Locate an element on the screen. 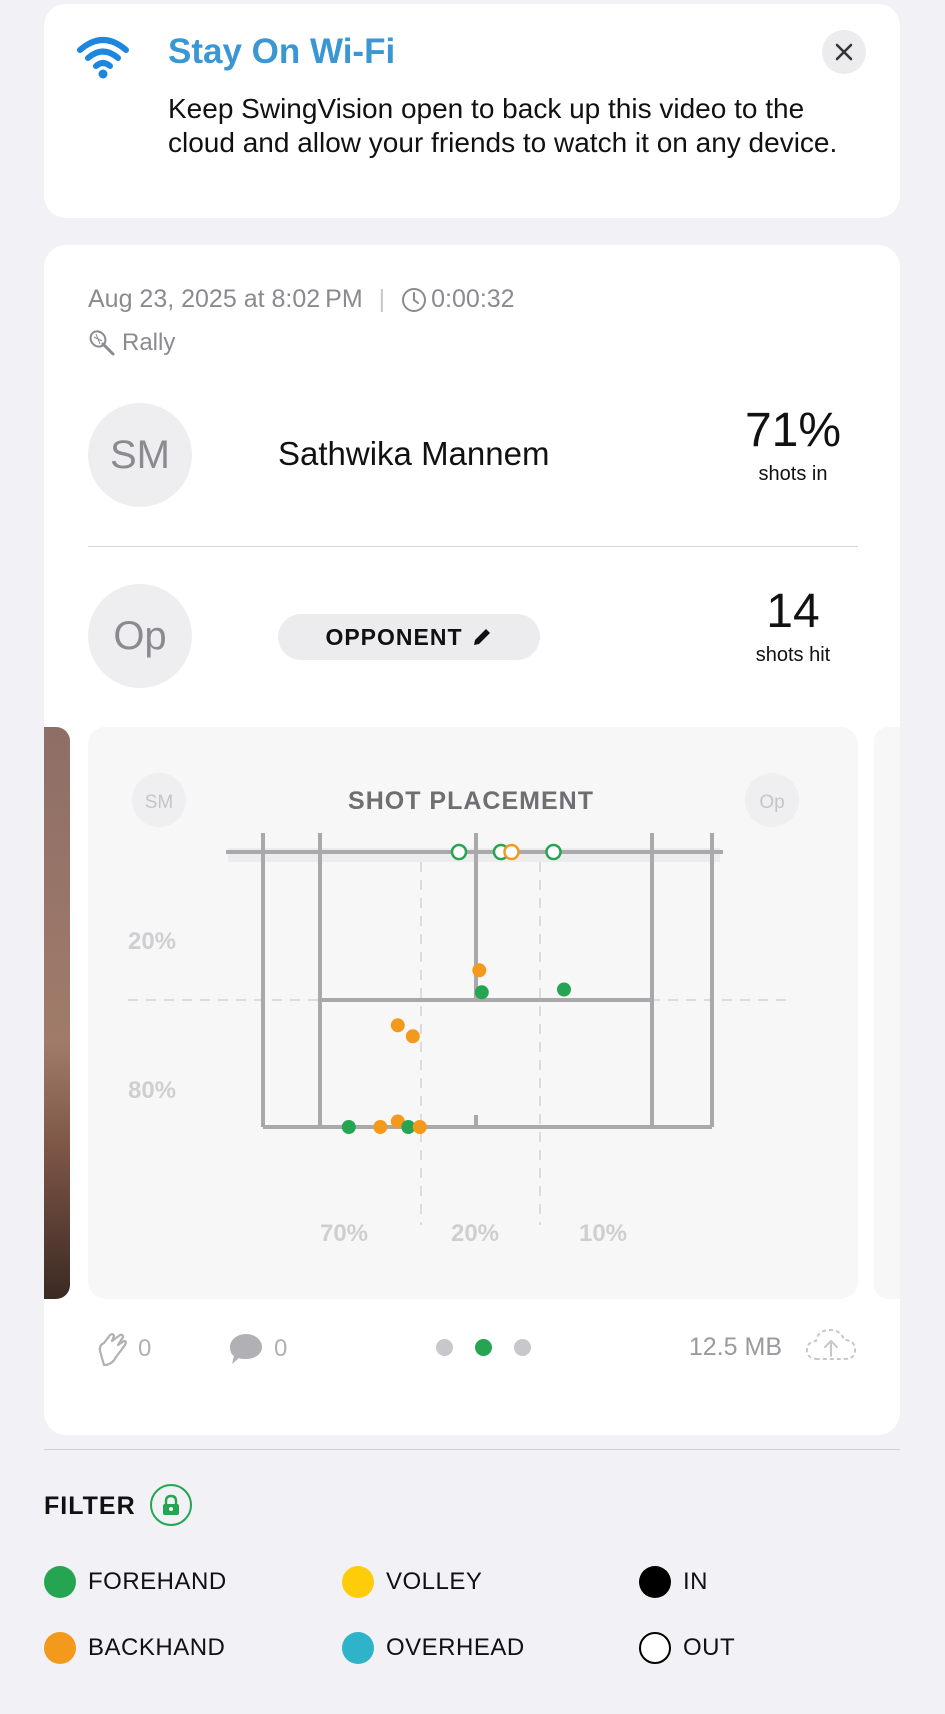 This screenshot has height=1714, width=945. shots-hit-label: shots hit is located at coordinates (793, 655).